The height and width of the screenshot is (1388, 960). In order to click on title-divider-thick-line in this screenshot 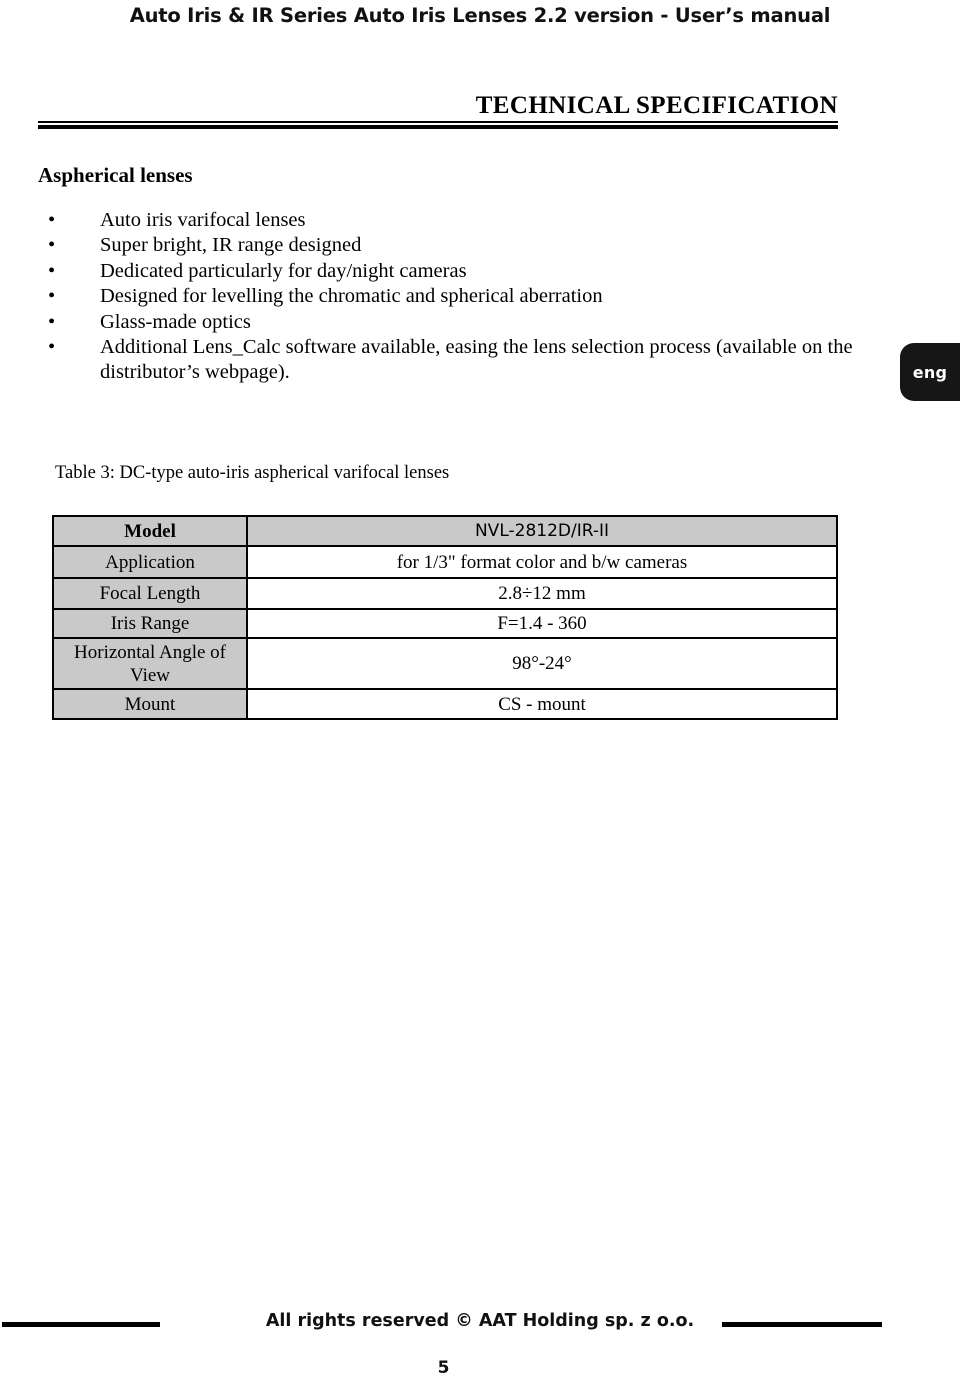, I will do `click(438, 127)`.